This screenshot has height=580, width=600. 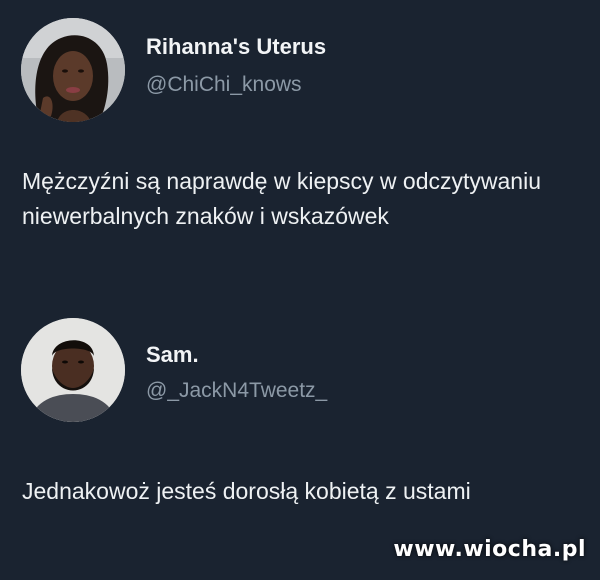 I want to click on display-name: Sam., so click(x=172, y=355).